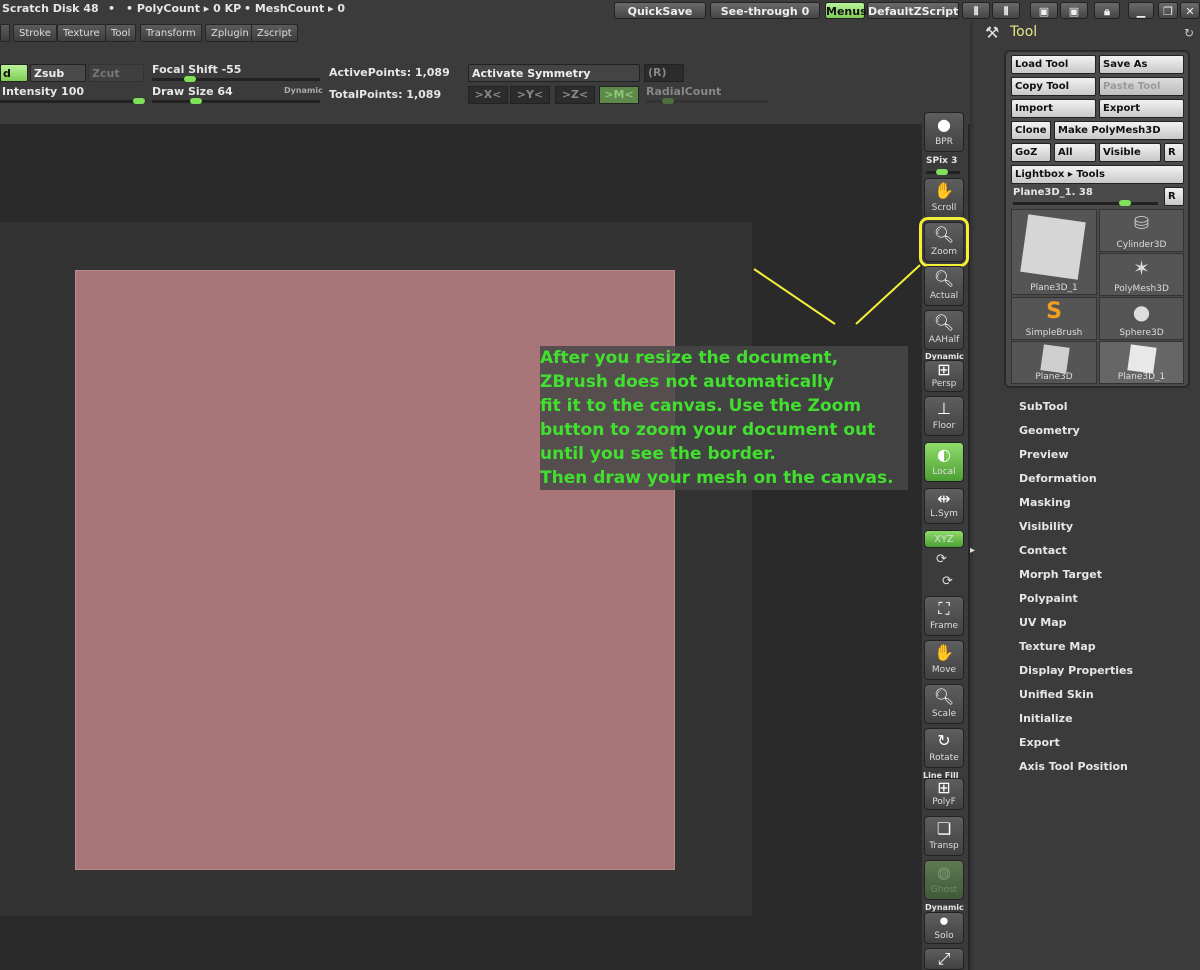 This screenshot has height=970, width=1200. I want to click on symmetry-m-button: >M<, so click(619, 95).